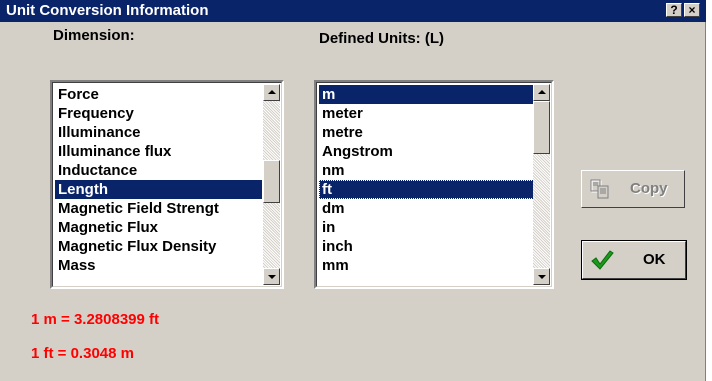 The image size is (712, 381). I want to click on copy-button: Copy, so click(633, 189).